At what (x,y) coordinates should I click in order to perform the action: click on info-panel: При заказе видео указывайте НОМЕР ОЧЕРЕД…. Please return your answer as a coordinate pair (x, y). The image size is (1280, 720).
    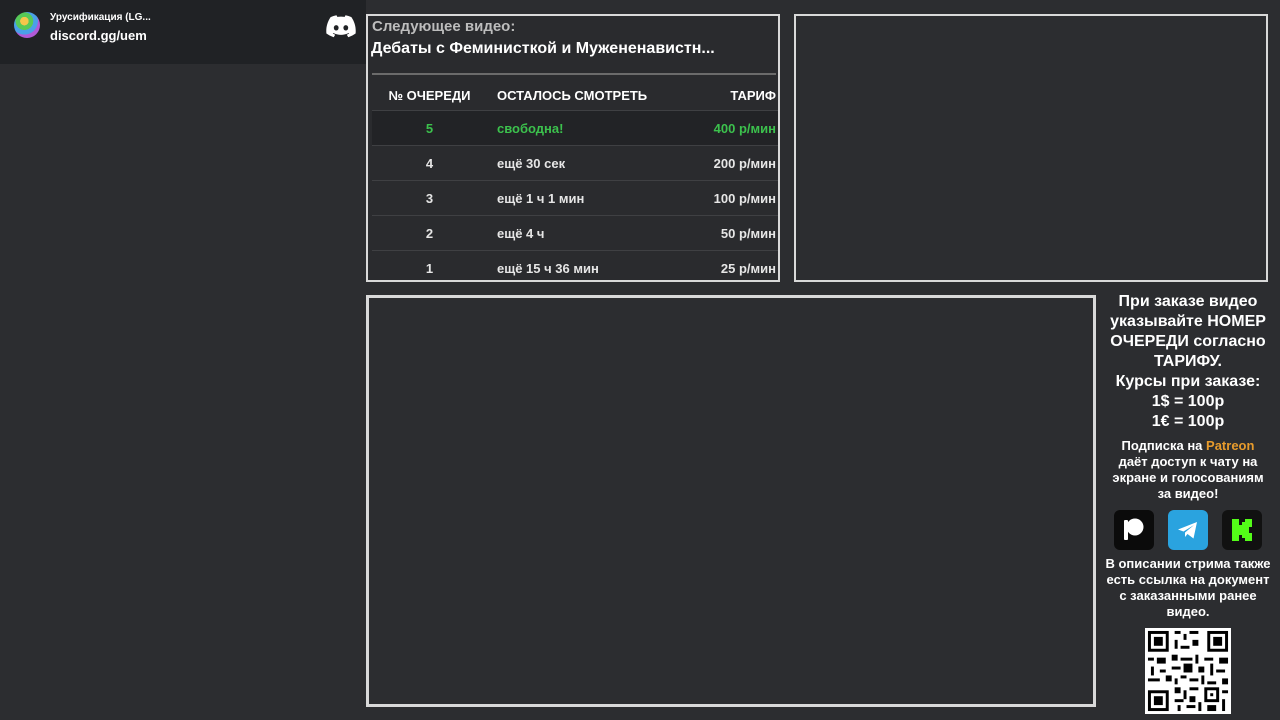
    Looking at the image, I should click on (1188, 505).